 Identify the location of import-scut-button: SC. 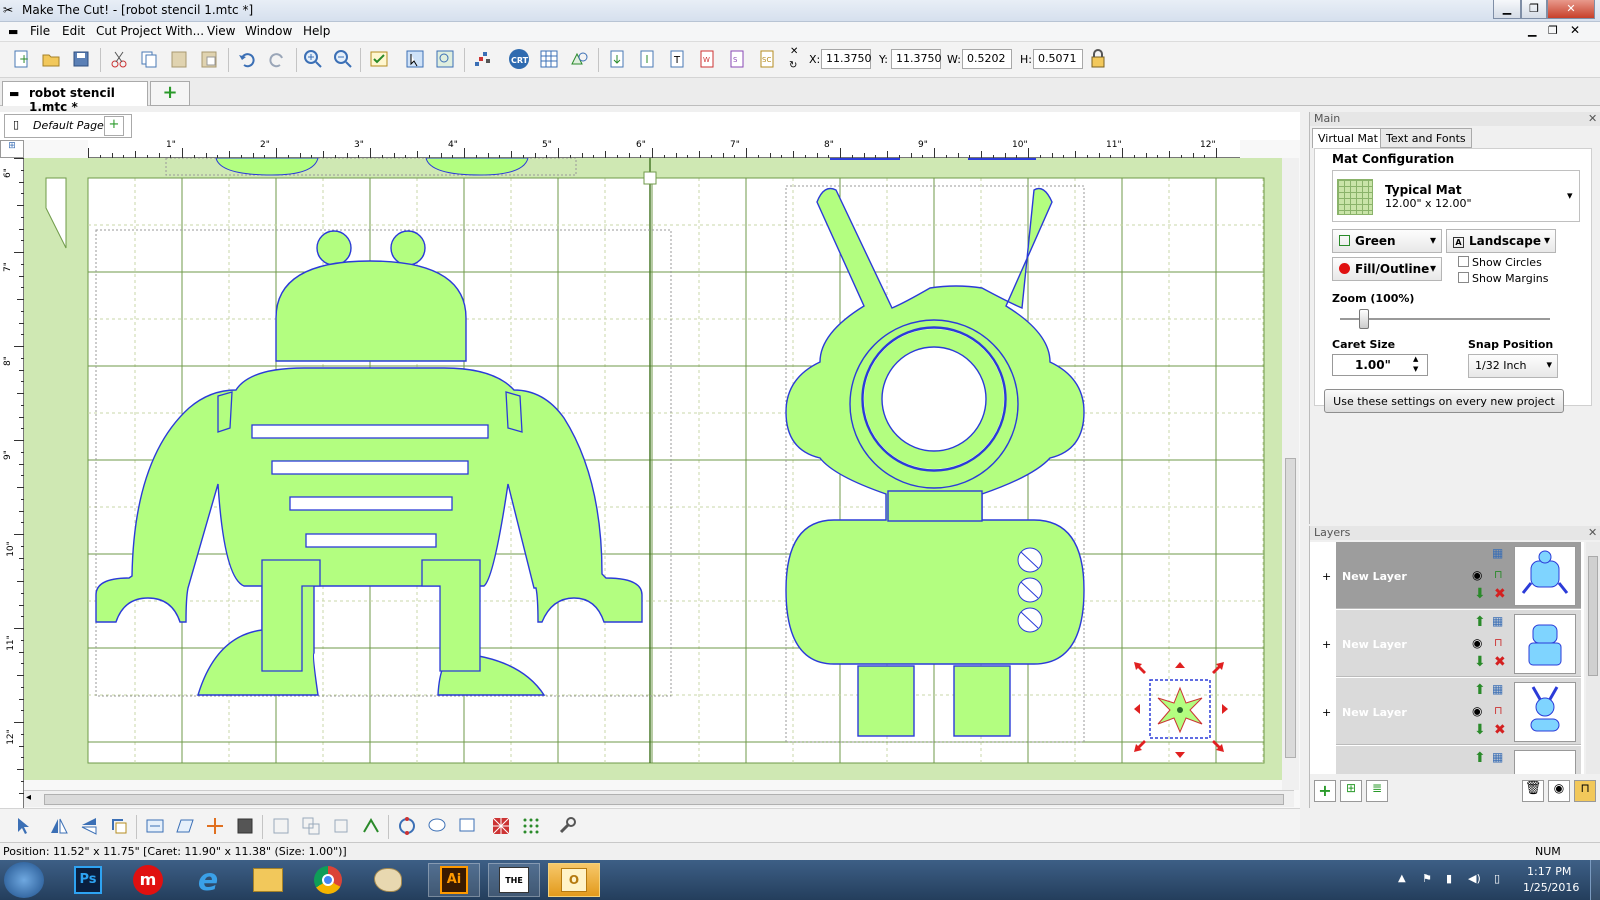
(767, 59).